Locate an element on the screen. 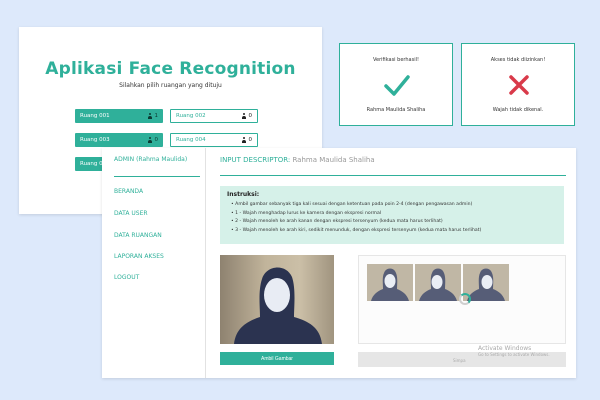  room-label: Ruang 002 is located at coordinates (191, 116).